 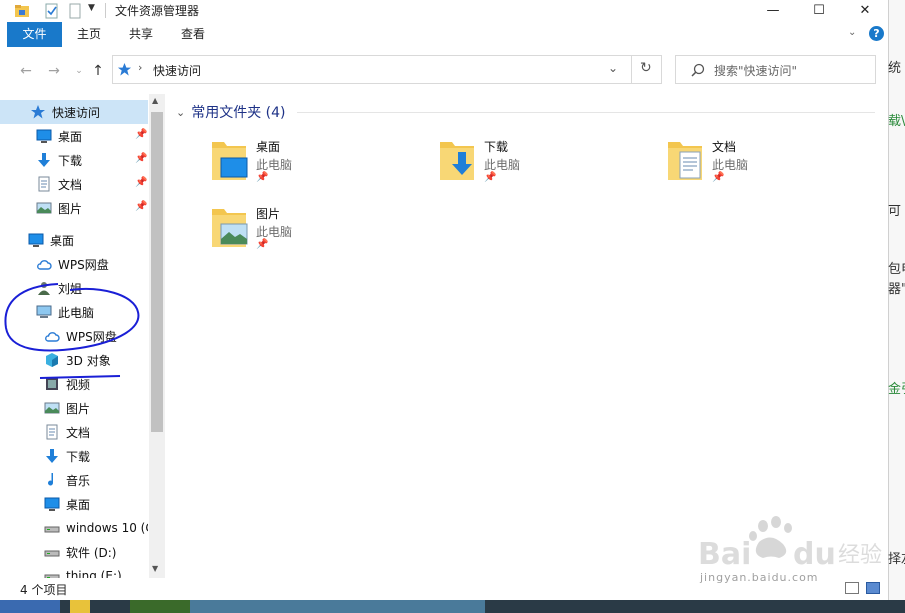 What do you see at coordinates (646, 68) in the screenshot?
I see `refresh-icon: ↻` at bounding box center [646, 68].